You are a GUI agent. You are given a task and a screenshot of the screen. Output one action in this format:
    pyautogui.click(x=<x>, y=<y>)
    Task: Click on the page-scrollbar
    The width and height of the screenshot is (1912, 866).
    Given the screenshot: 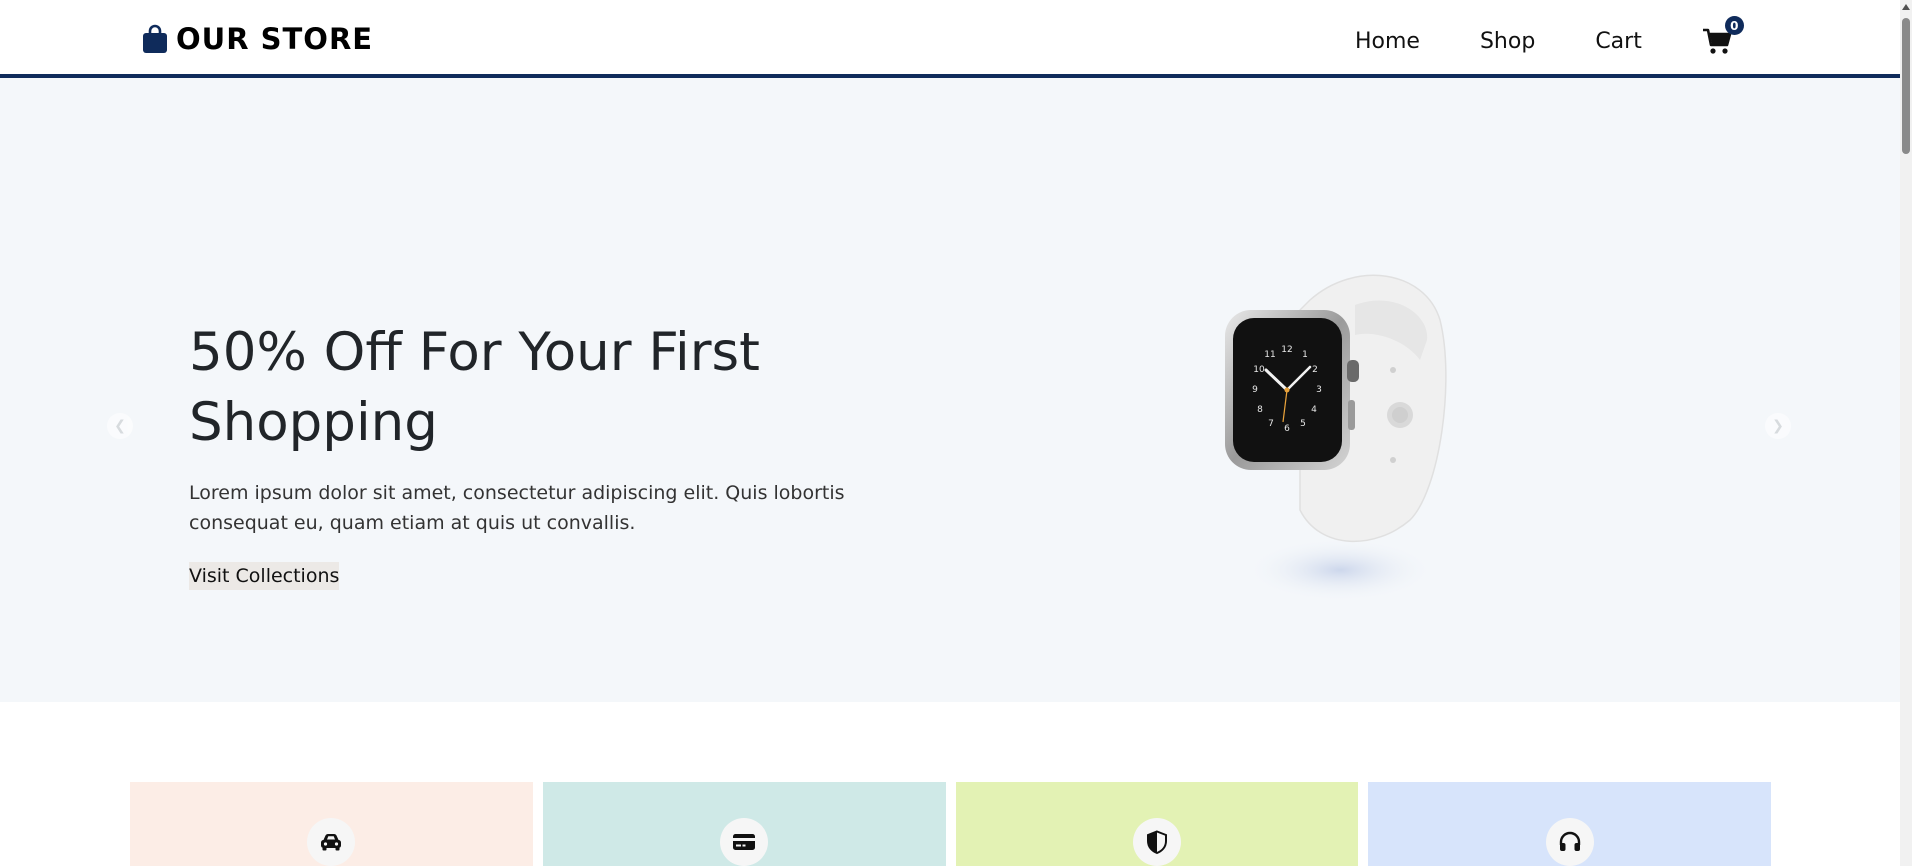 What is the action you would take?
    pyautogui.click(x=1906, y=433)
    